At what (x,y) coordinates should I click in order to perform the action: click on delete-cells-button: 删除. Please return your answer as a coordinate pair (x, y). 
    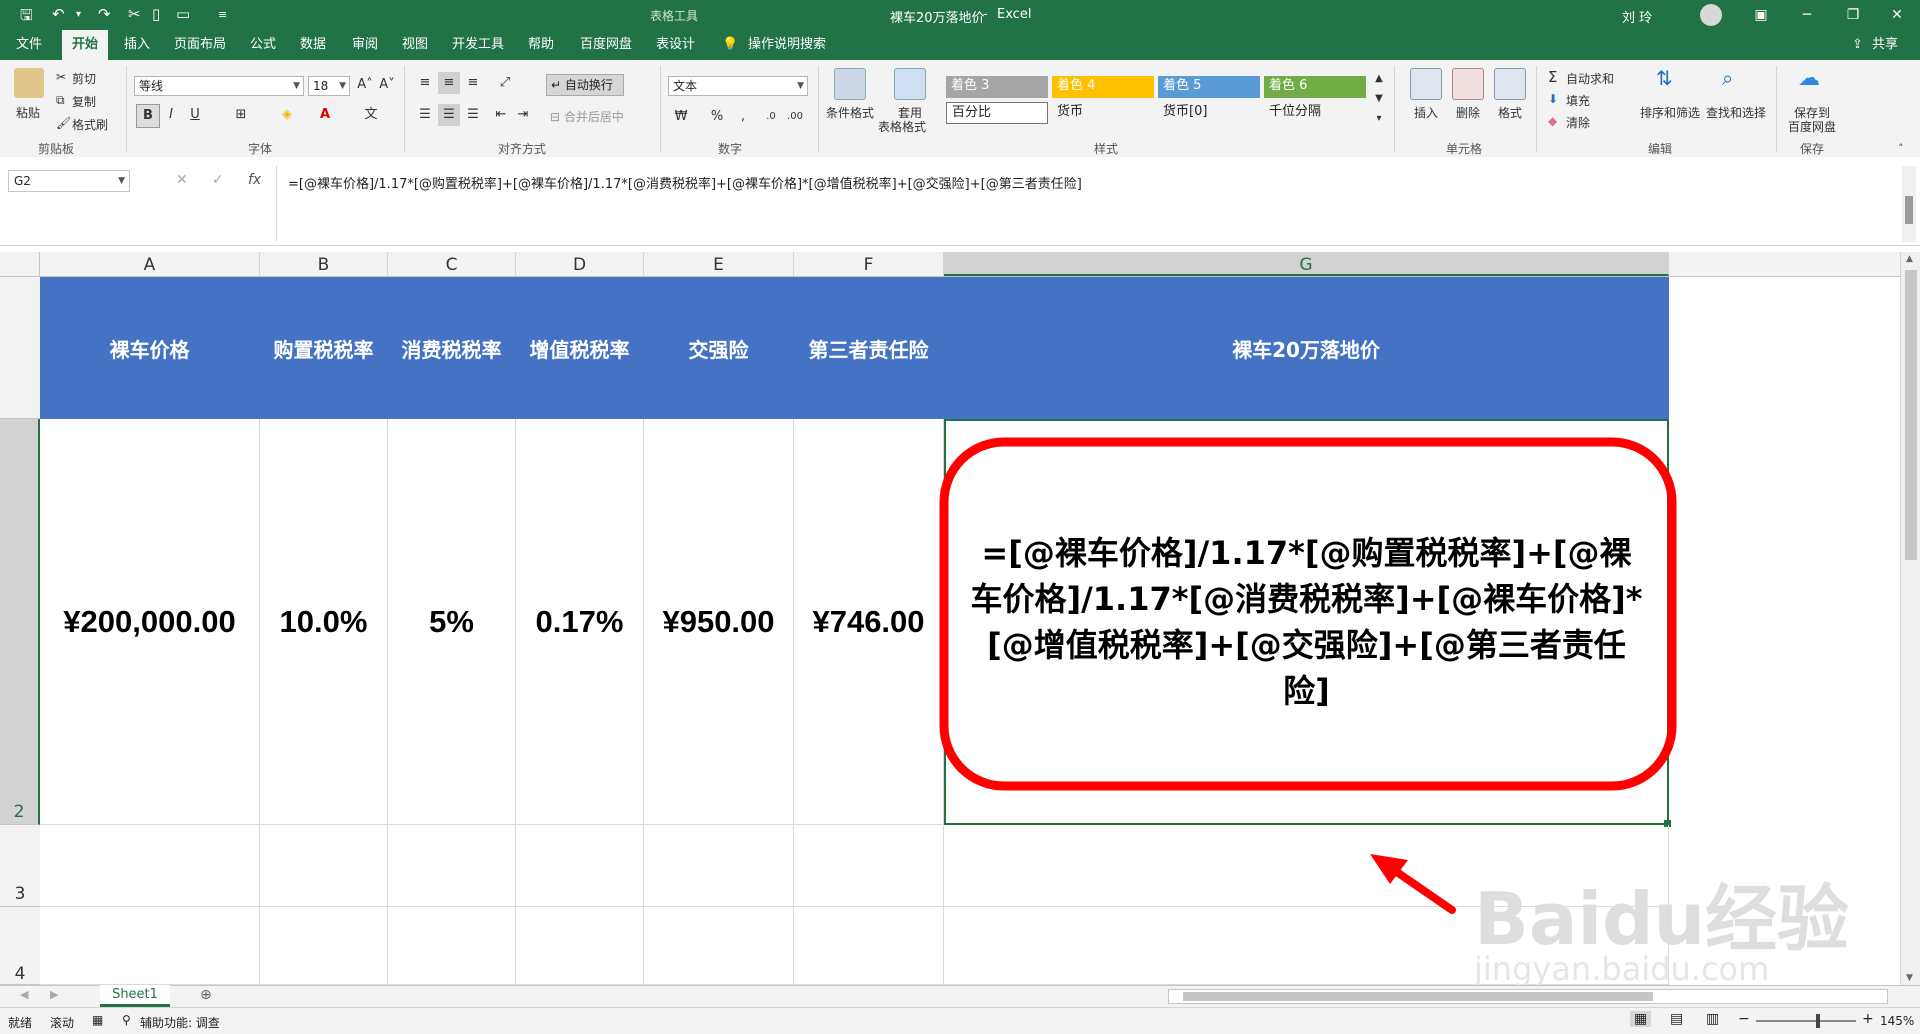
    Looking at the image, I should click on (1468, 112).